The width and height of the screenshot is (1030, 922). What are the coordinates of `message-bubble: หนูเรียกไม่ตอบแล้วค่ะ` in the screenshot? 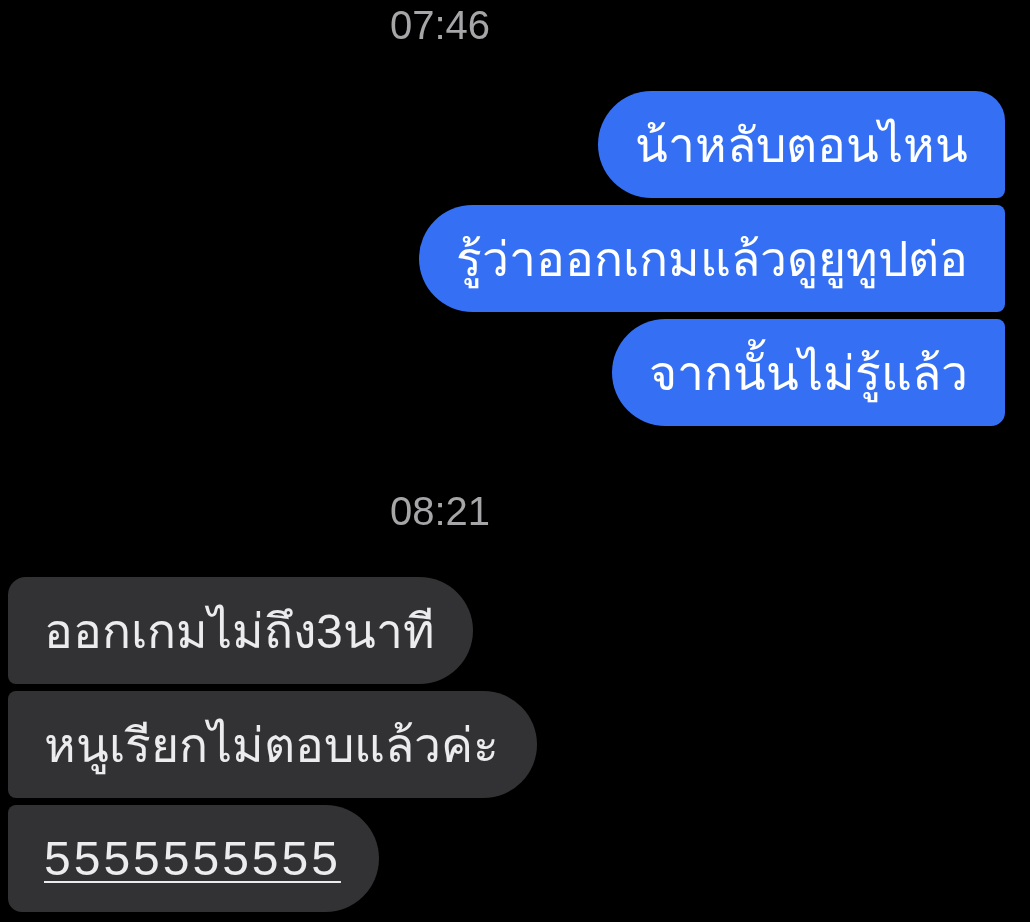 It's located at (272, 744).